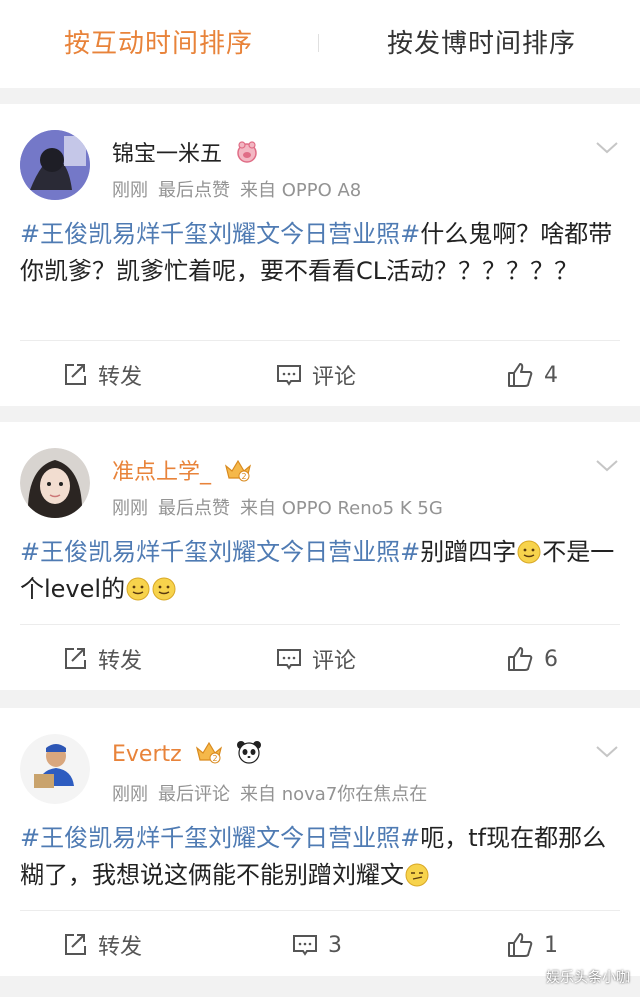  Describe the element at coordinates (551, 659) in the screenshot. I see `like-count: 6` at that location.